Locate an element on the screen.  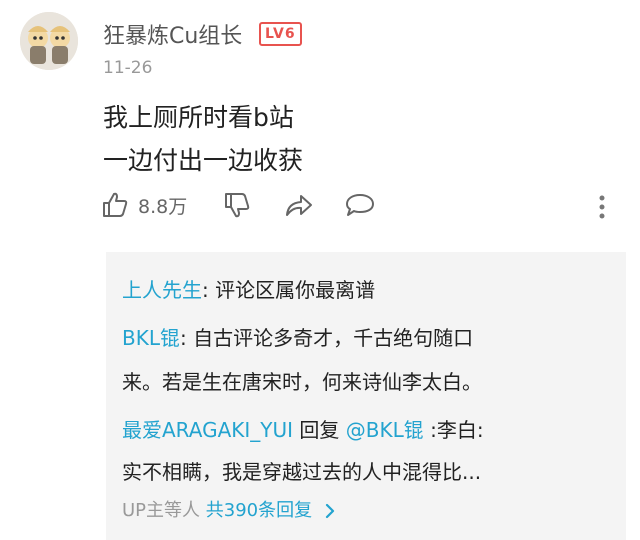
reply-item: BKL锟: 自古评论多奇才，千古绝句随口 is located at coordinates (297, 336).